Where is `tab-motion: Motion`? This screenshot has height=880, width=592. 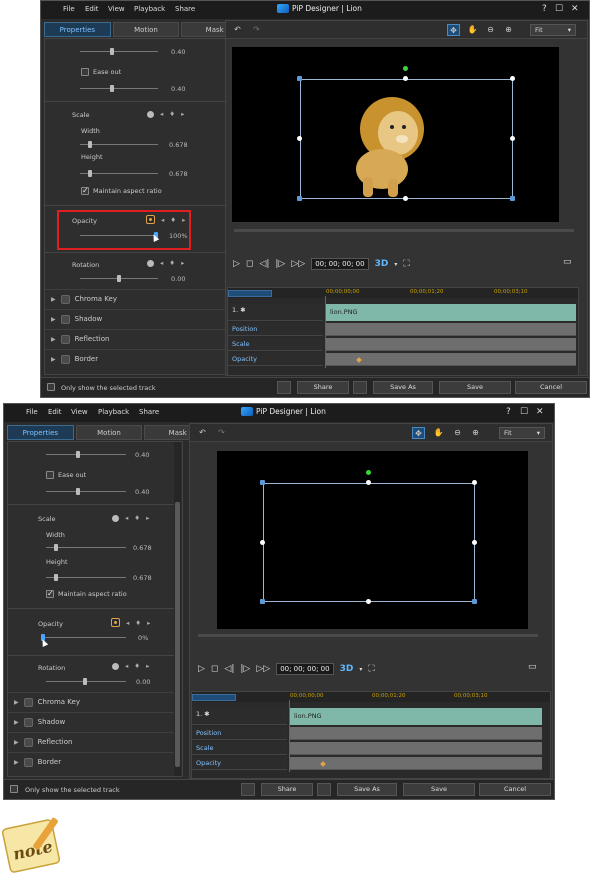 tab-motion: Motion is located at coordinates (146, 29).